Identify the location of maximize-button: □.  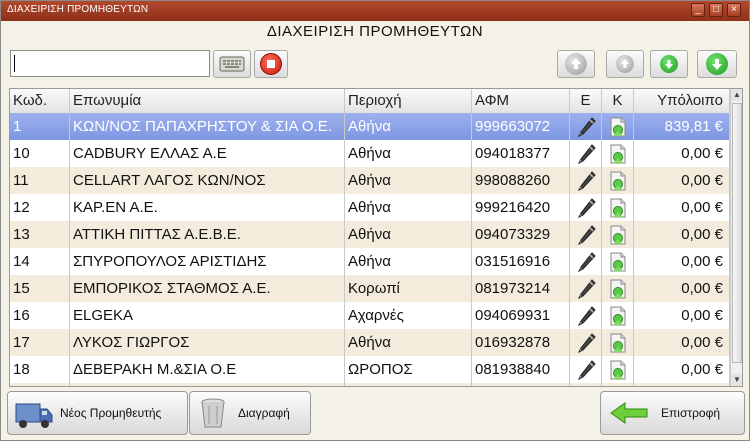
(716, 10).